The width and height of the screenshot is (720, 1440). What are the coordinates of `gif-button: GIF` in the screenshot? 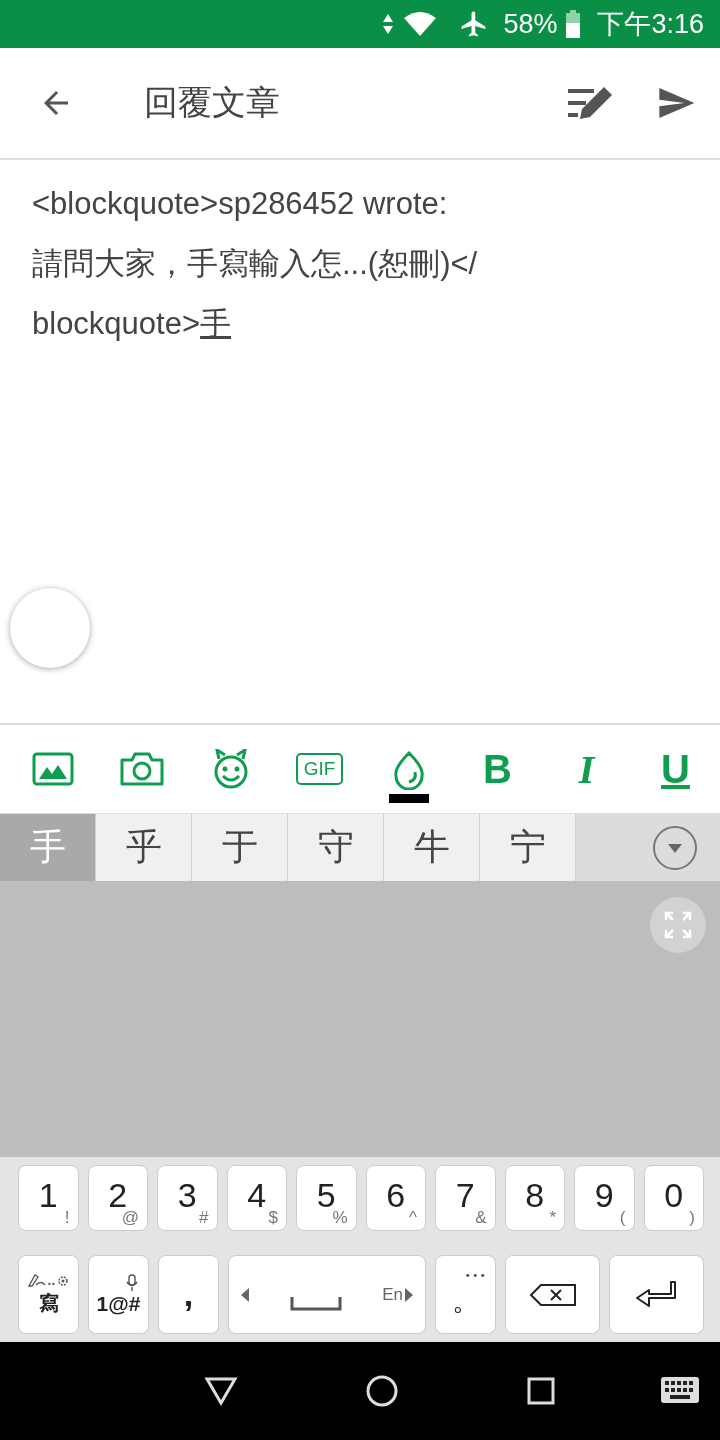 It's located at (319, 769).